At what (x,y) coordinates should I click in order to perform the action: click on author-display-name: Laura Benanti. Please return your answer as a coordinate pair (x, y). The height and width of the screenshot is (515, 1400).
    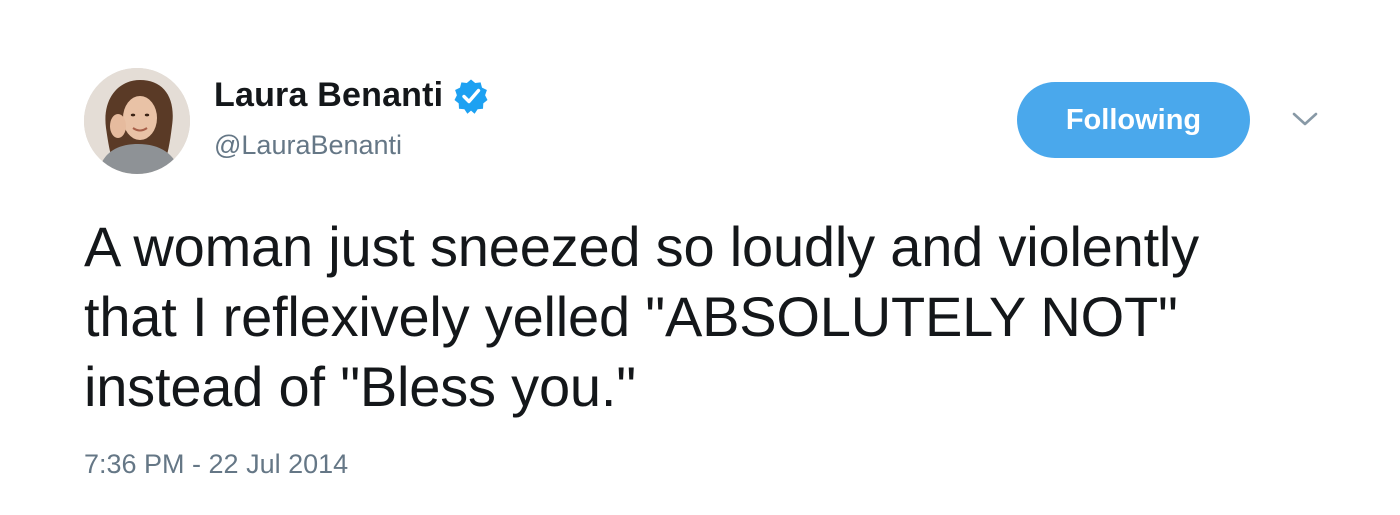
    Looking at the image, I should click on (328, 95).